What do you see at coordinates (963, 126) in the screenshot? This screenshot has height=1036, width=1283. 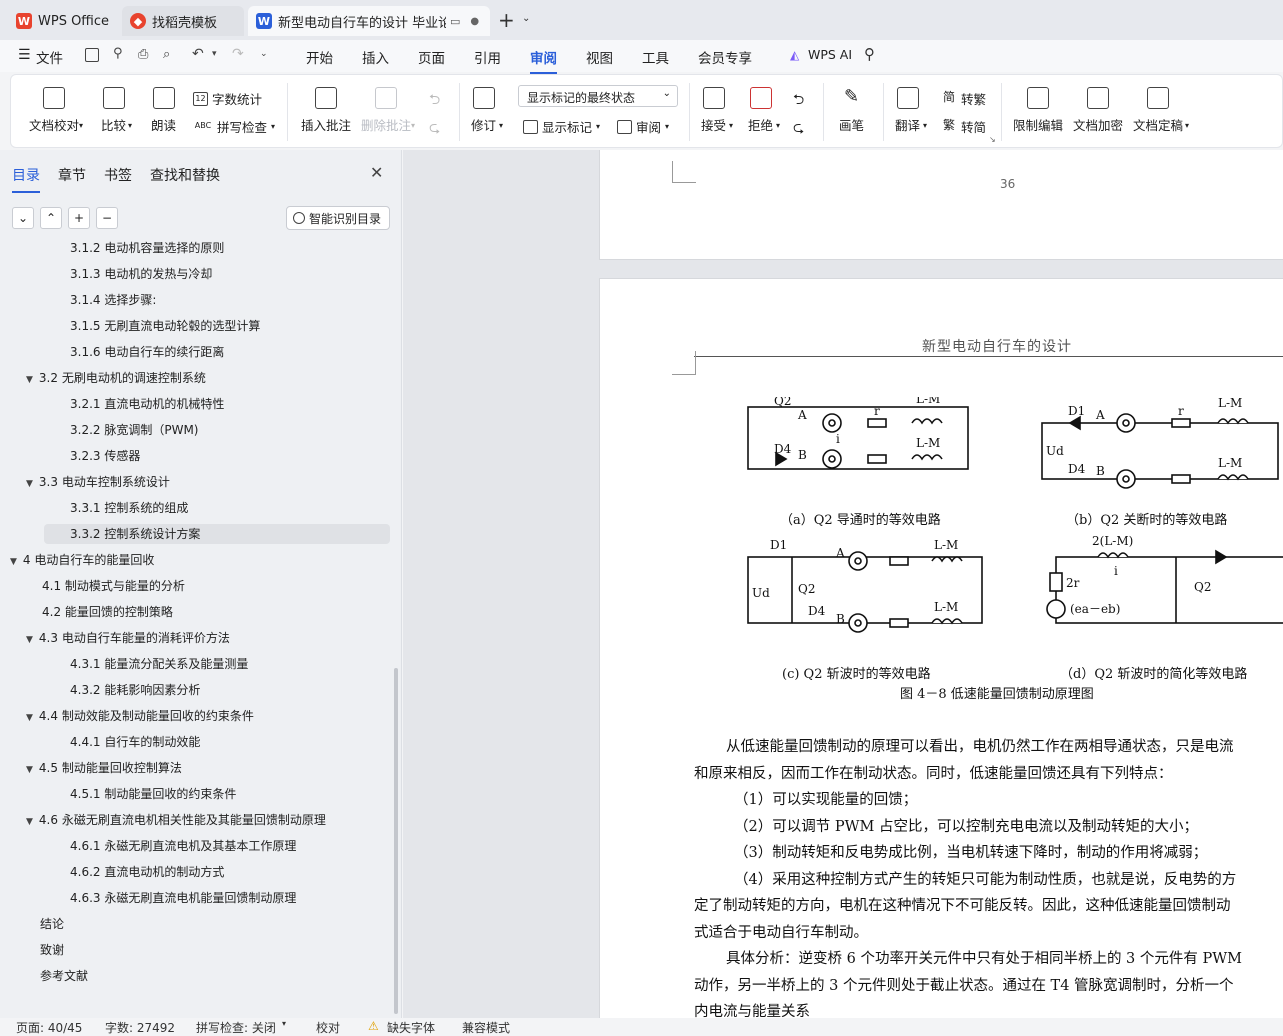 I see `to-simplified-button: 繁 转简` at bounding box center [963, 126].